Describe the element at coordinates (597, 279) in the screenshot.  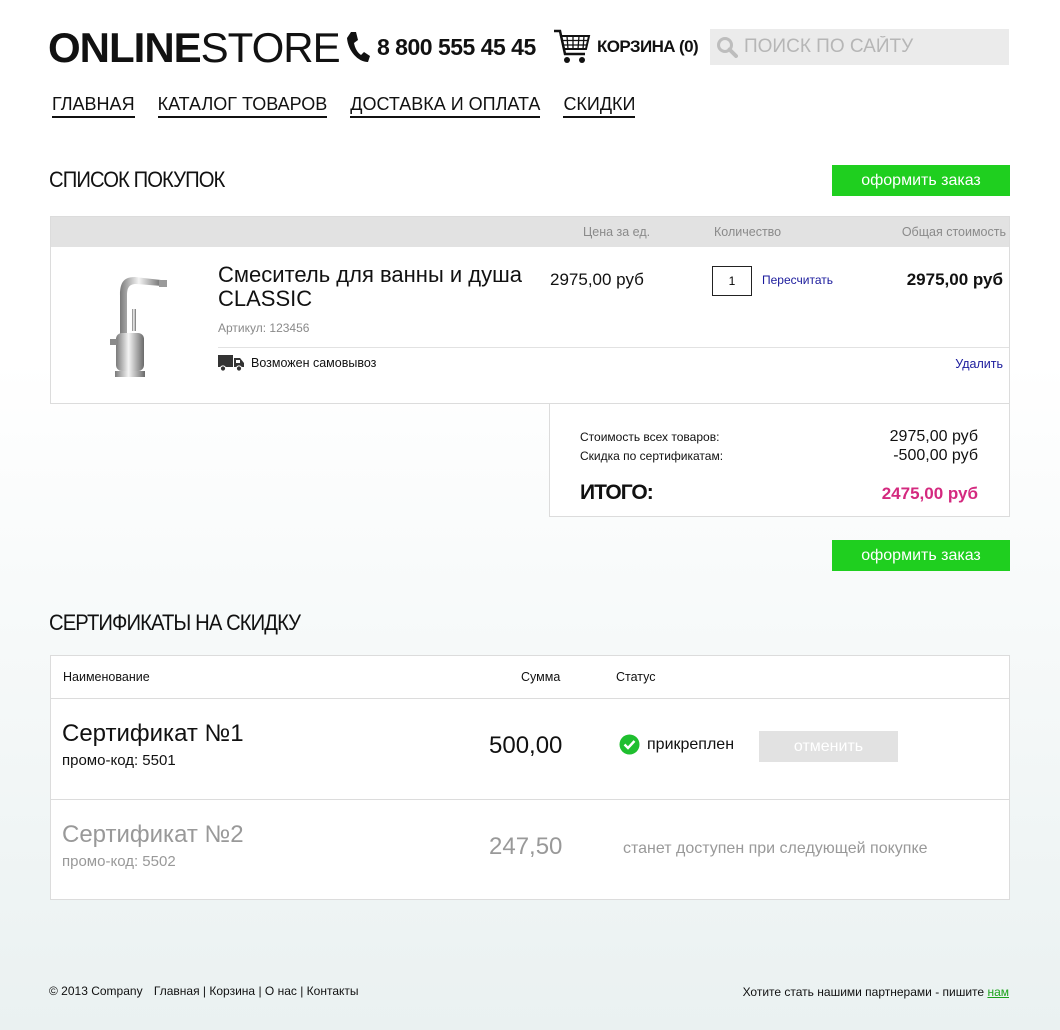
I see `product-price: 2975,00 руб` at that location.